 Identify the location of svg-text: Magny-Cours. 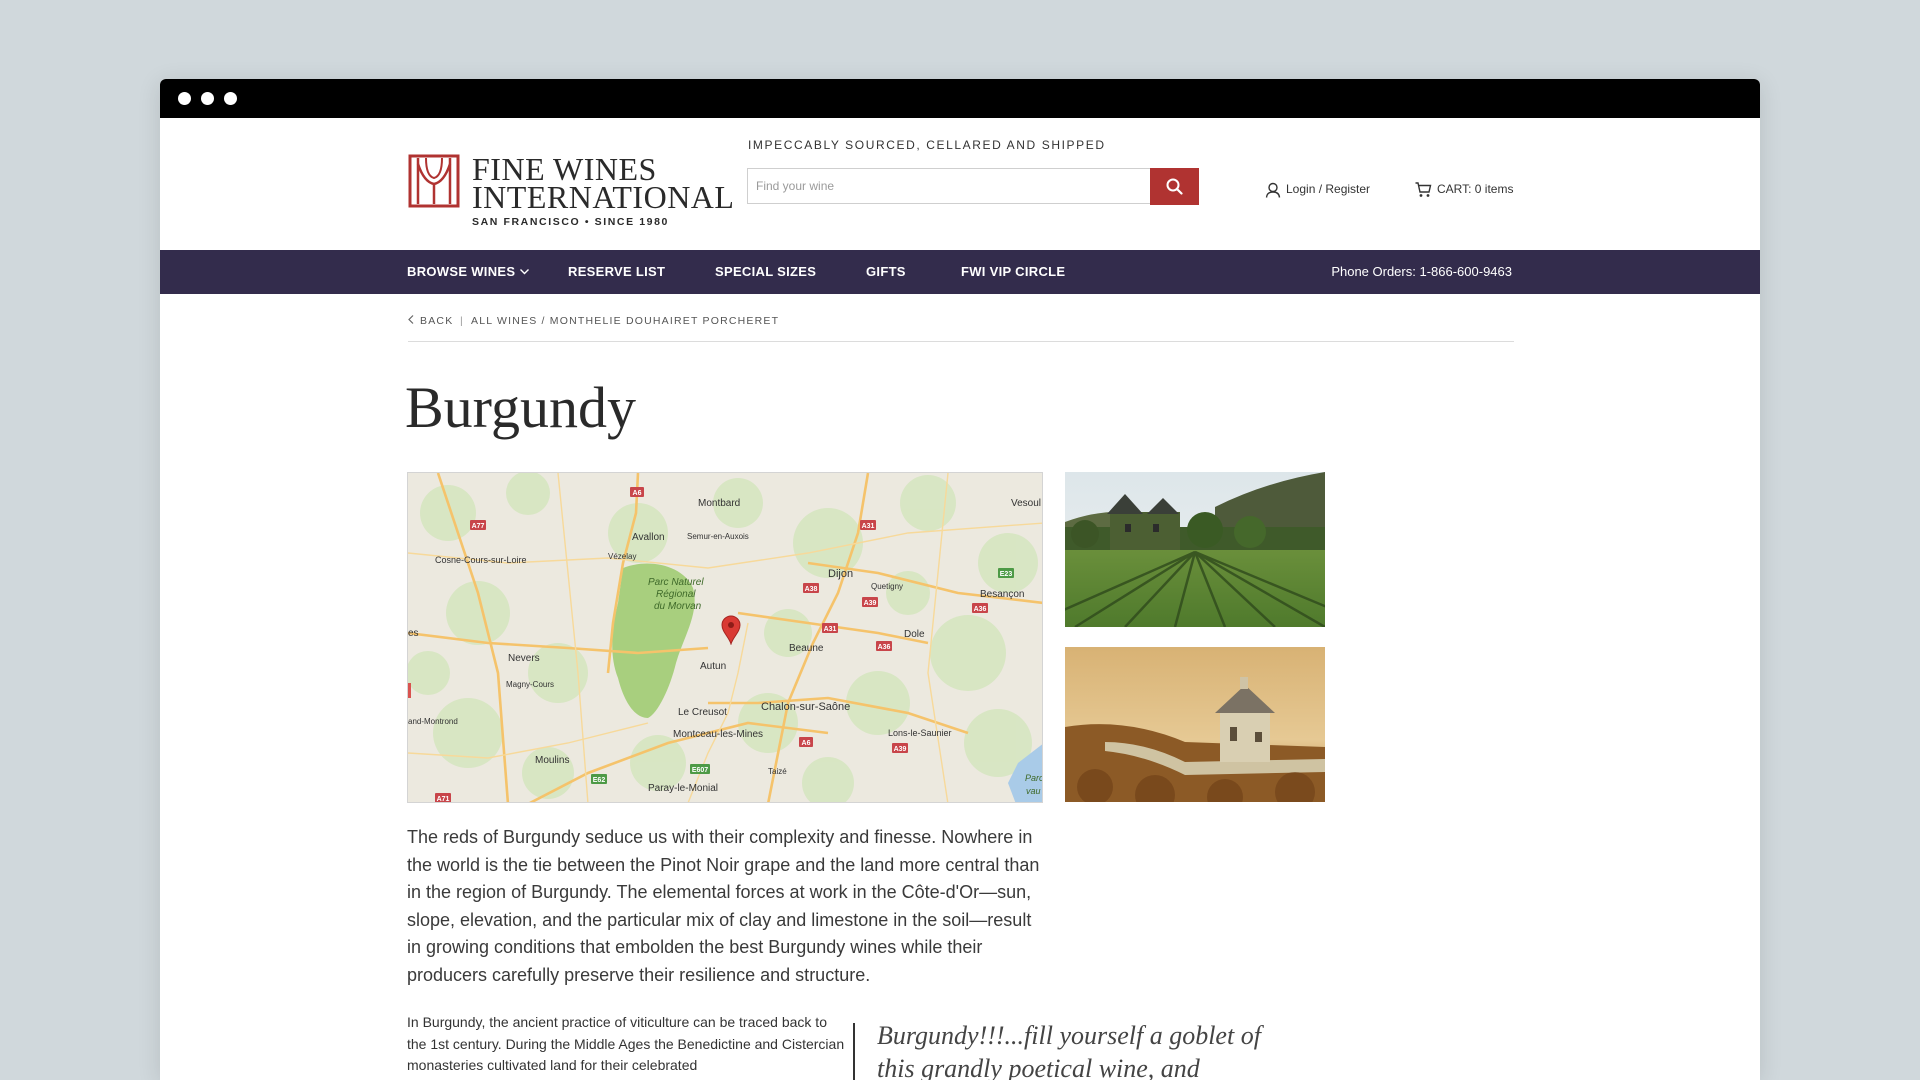
(530, 684).